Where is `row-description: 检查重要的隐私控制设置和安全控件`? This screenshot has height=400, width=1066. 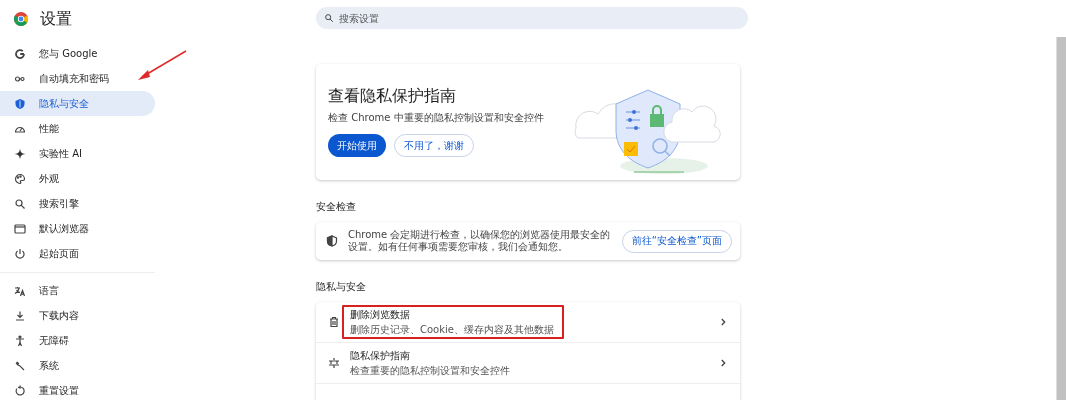 row-description: 检查重要的隐私控制设置和安全控件 is located at coordinates (430, 370).